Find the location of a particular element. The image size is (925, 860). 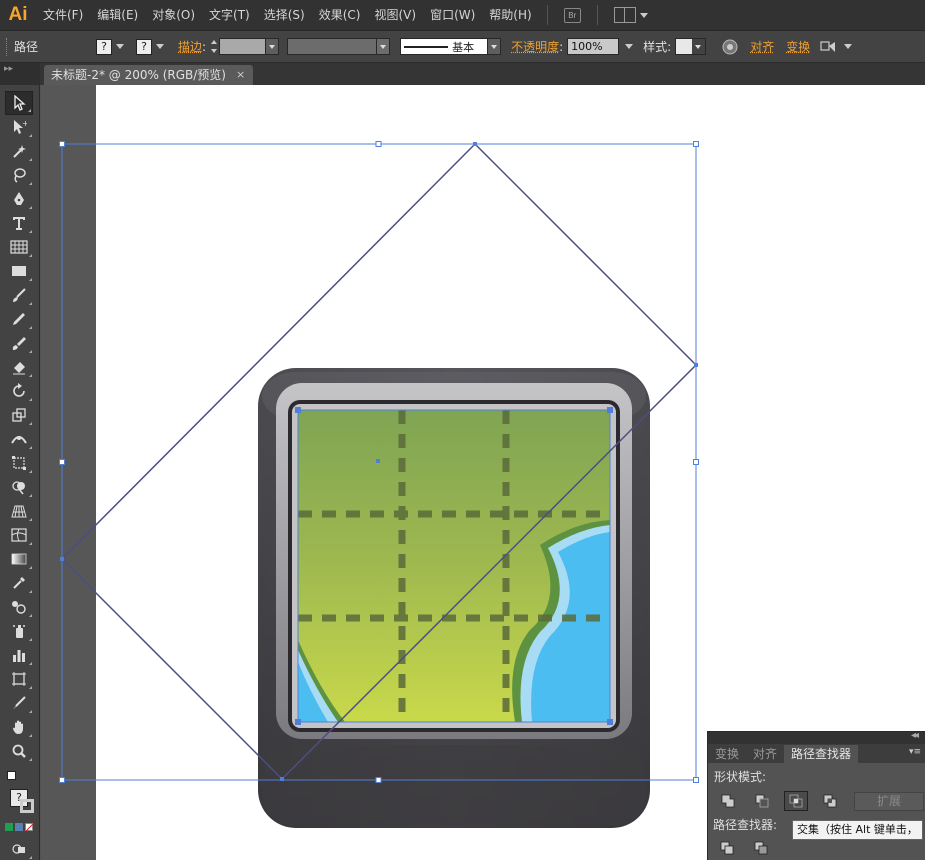

direct-selection-tool-icon: + is located at coordinates (19, 127).